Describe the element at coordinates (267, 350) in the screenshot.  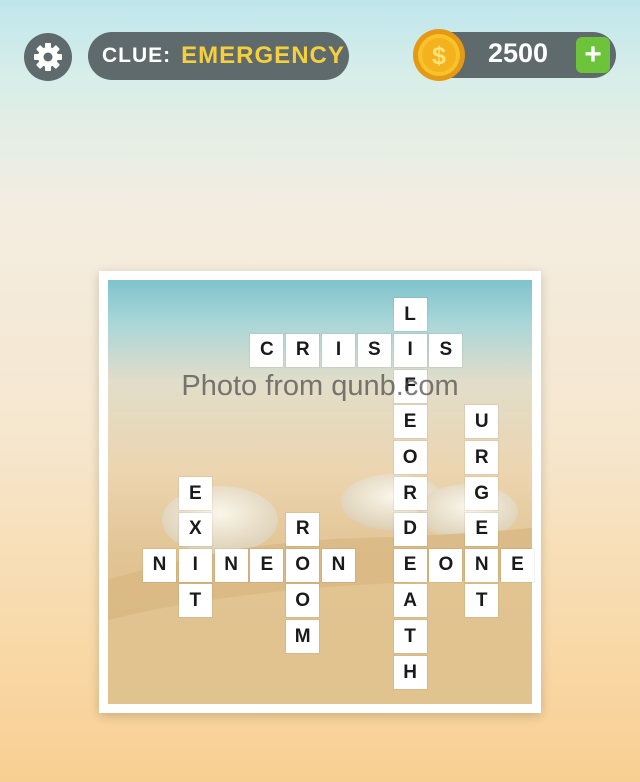
I see `letter-tile: C` at that location.